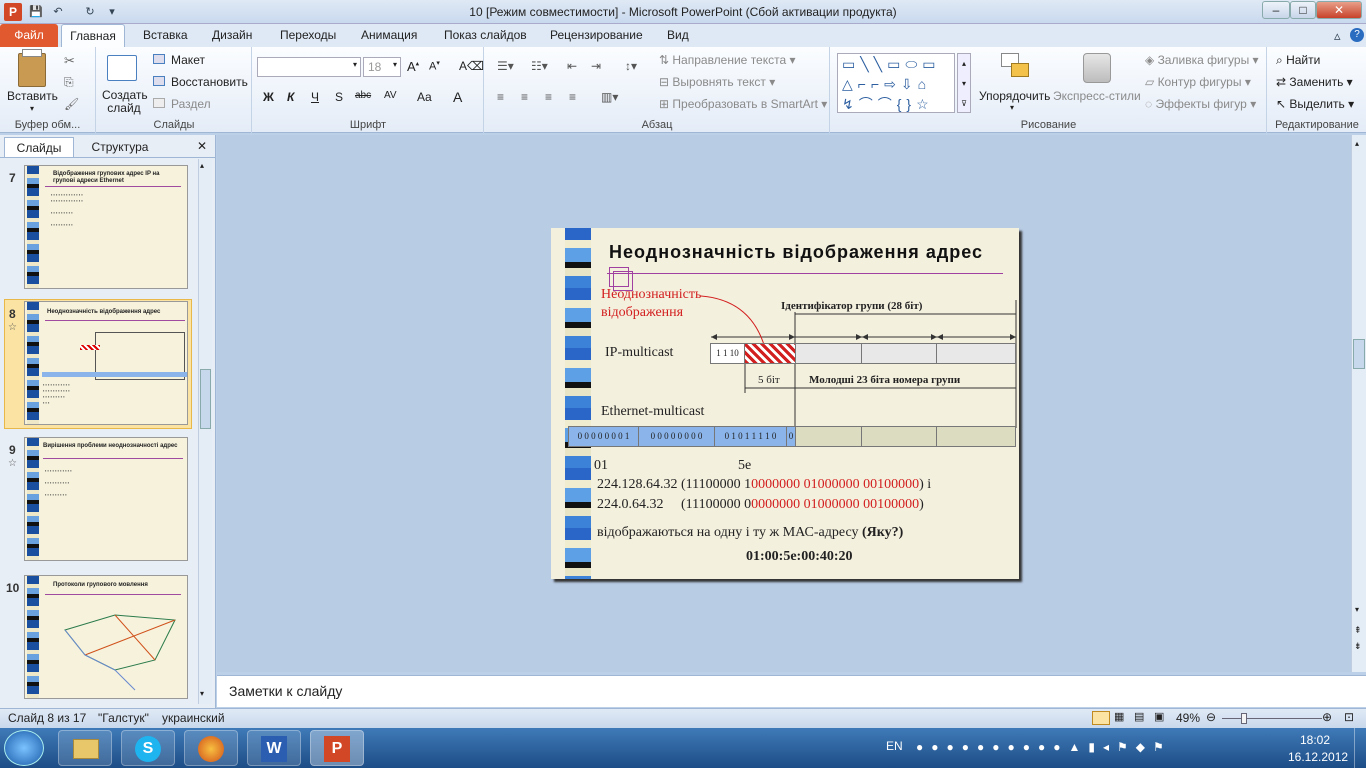  I want to click on fit-to-window-icon: ⊡, so click(1349, 717).